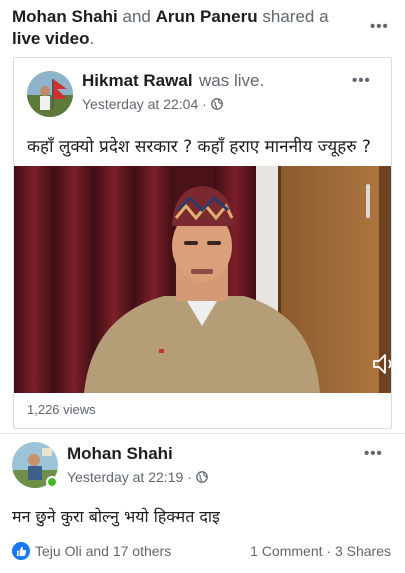 Image resolution: width=405 pixels, height=573 pixels. What do you see at coordinates (295, 16) in the screenshot?
I see `share-action: shared a` at bounding box center [295, 16].